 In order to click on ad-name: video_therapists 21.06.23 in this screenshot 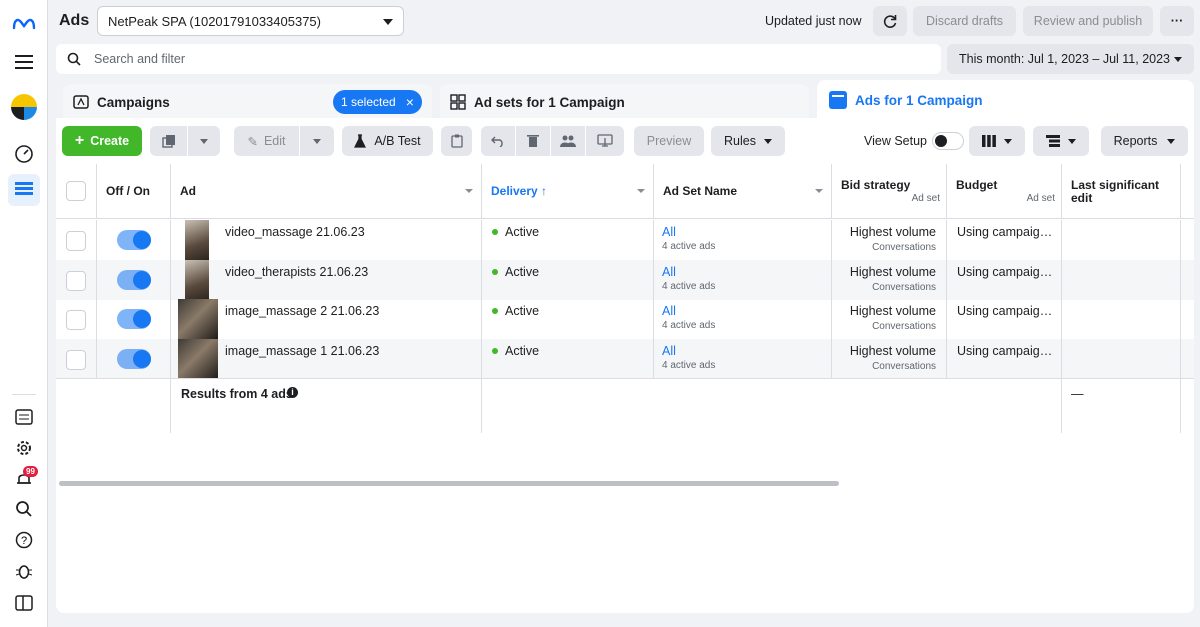, I will do `click(296, 272)`.